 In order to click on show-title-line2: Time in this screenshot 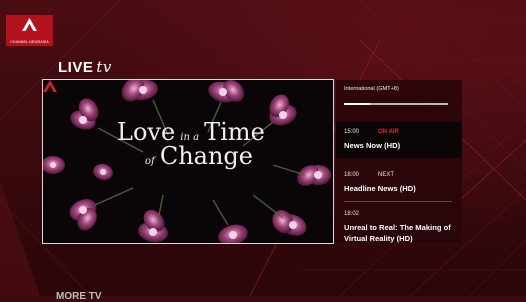, I will do `click(234, 132)`.